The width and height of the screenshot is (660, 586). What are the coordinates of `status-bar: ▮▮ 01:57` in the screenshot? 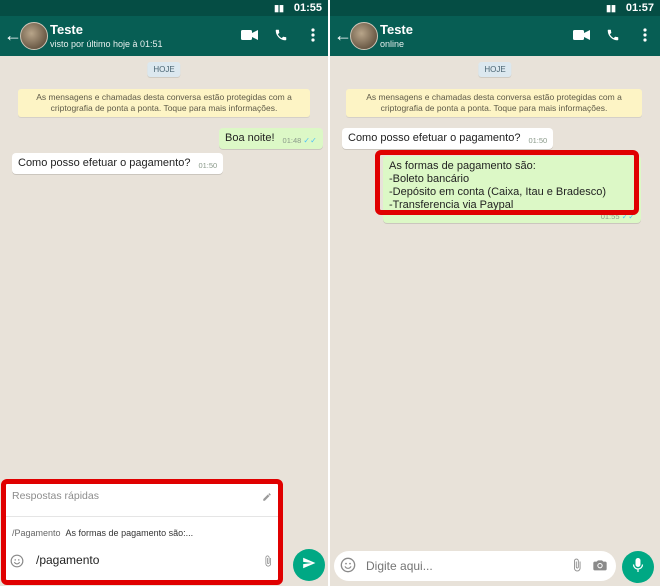 It's located at (495, 8).